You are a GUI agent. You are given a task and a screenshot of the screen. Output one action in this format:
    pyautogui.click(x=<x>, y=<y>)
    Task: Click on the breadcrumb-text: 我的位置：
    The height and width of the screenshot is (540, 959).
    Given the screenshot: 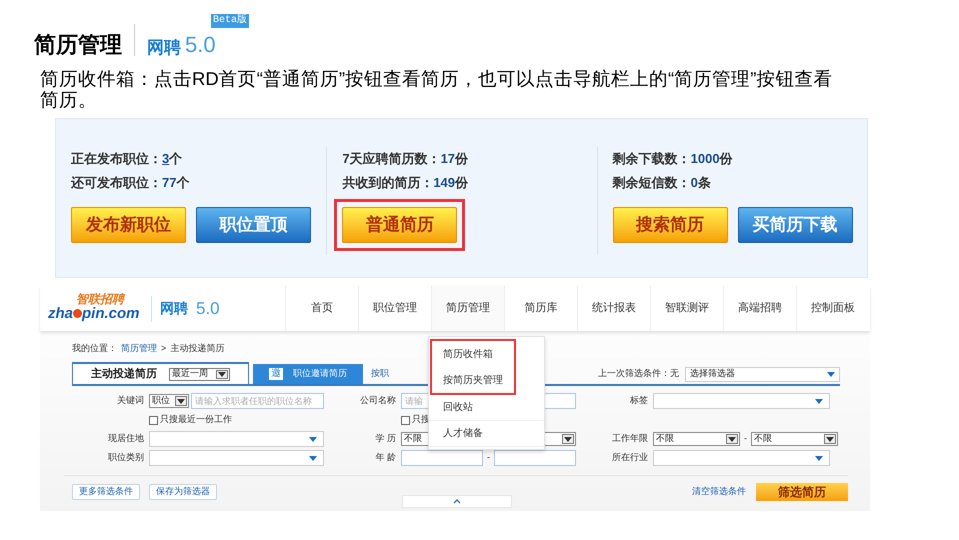 What is the action you would take?
    pyautogui.click(x=94, y=349)
    